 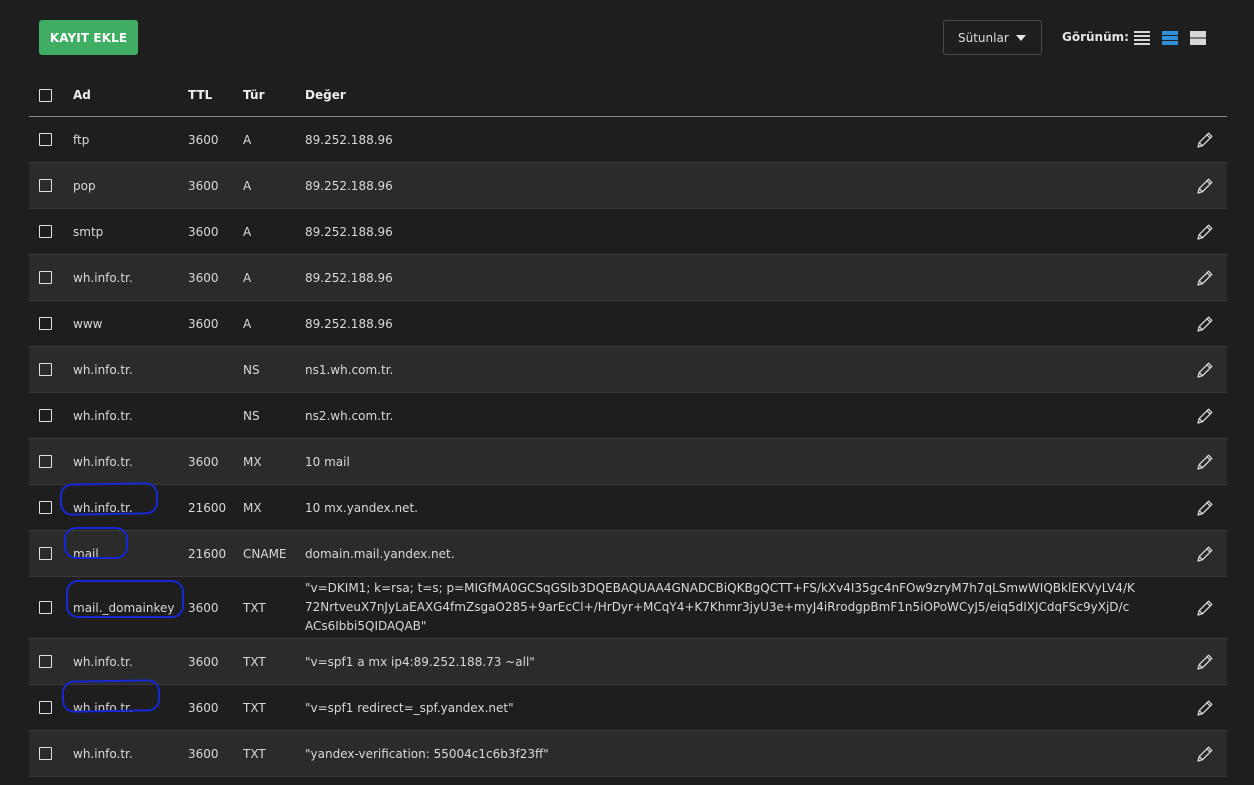 I want to click on record-value: "yandex-verification: 55004c1c6b3f23ff", so click(x=427, y=753).